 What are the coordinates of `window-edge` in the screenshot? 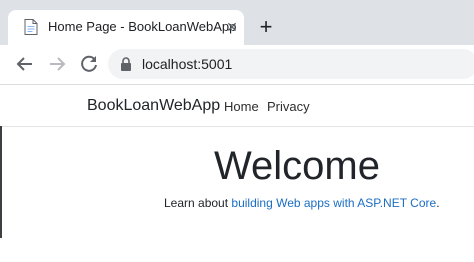 It's located at (1, 182).